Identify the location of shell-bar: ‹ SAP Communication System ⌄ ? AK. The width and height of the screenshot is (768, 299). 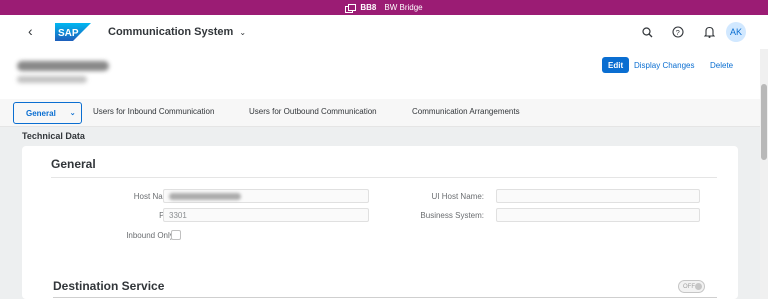
(384, 32).